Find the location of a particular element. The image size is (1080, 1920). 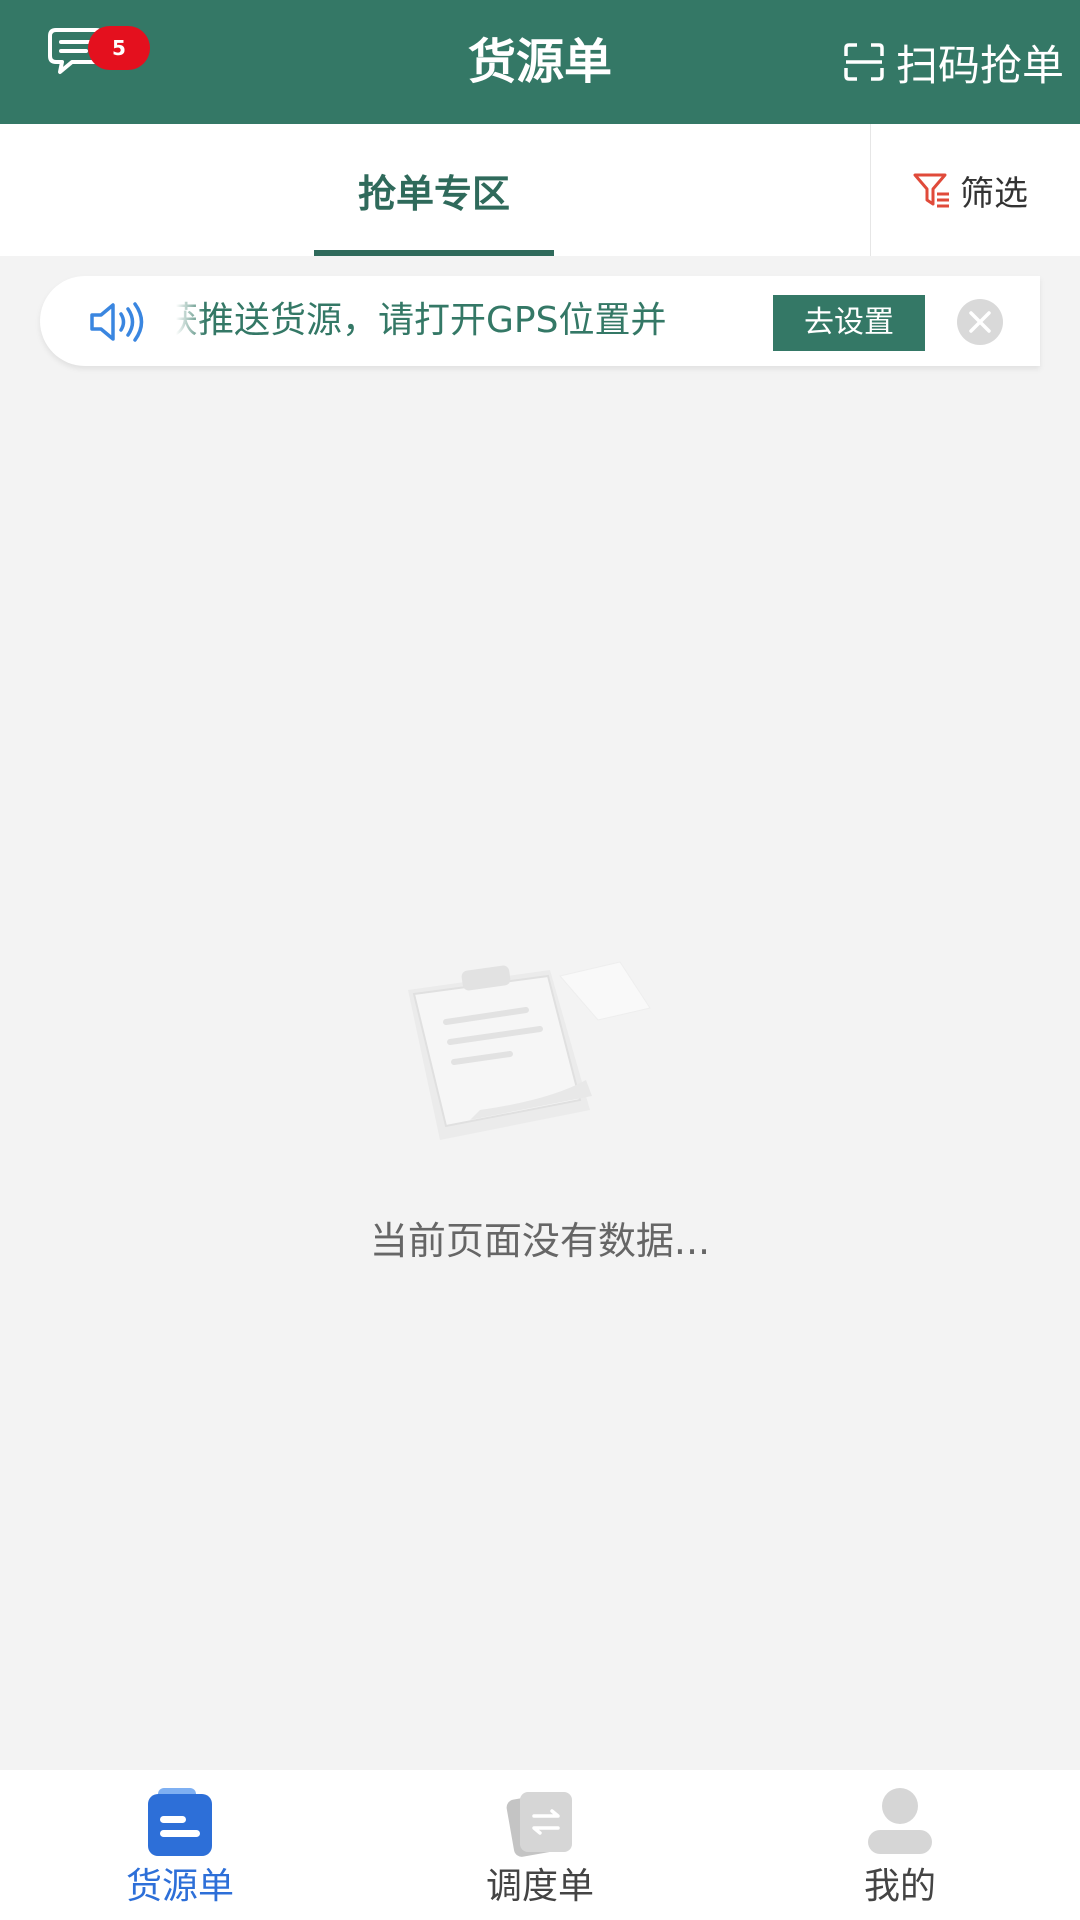

dispatch-icon is located at coordinates (539, 1824).